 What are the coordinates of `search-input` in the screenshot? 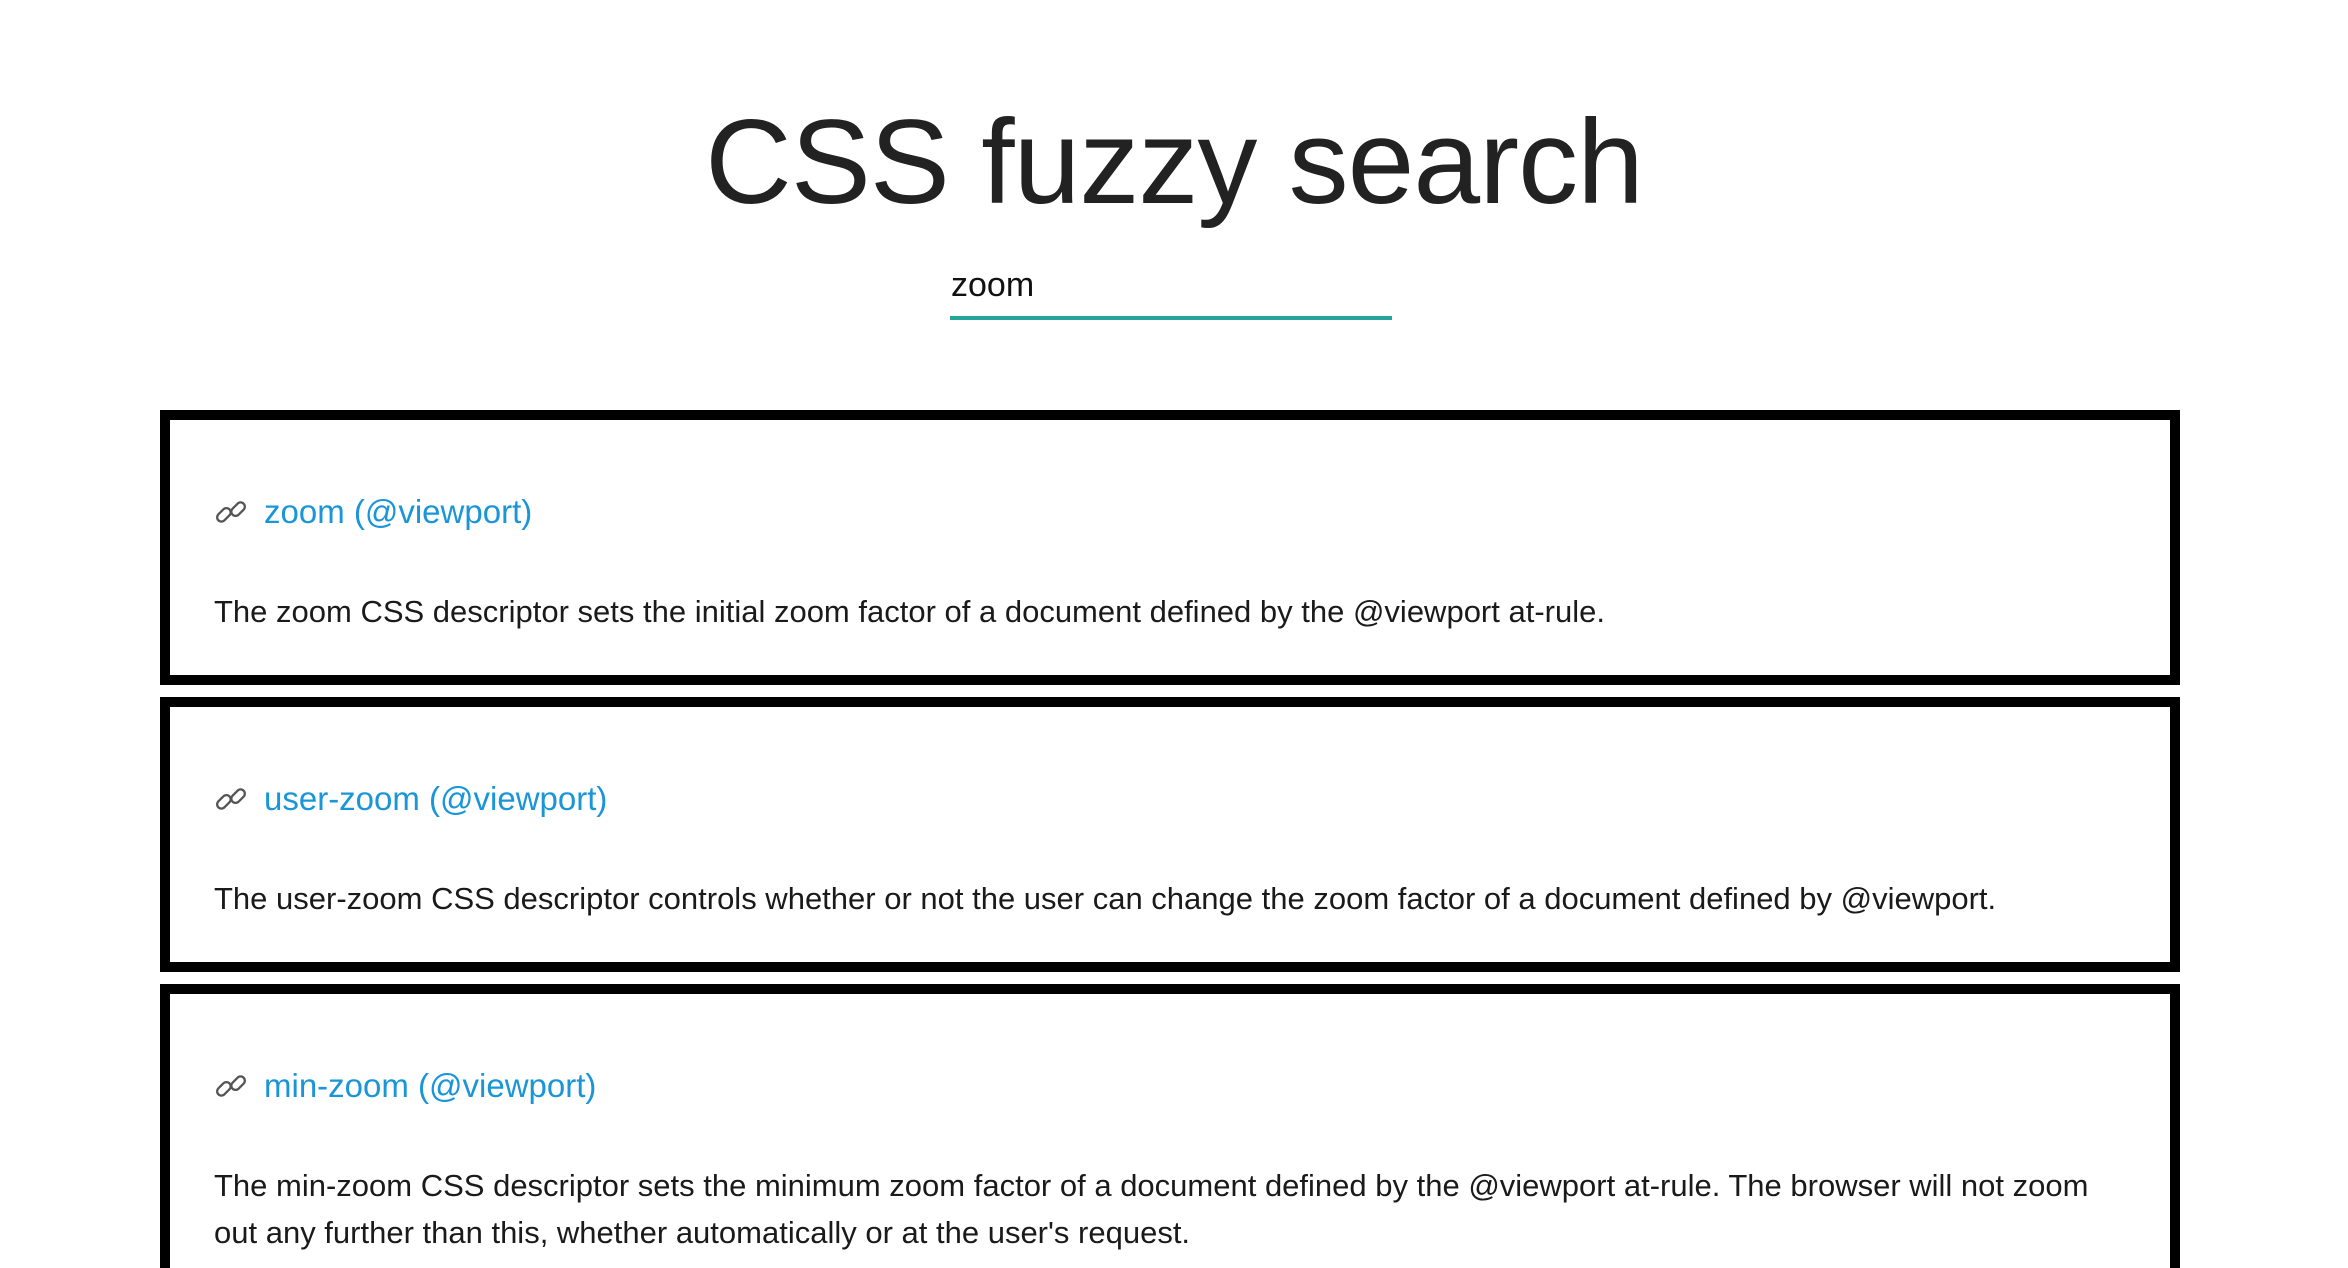 It's located at (1171, 291).